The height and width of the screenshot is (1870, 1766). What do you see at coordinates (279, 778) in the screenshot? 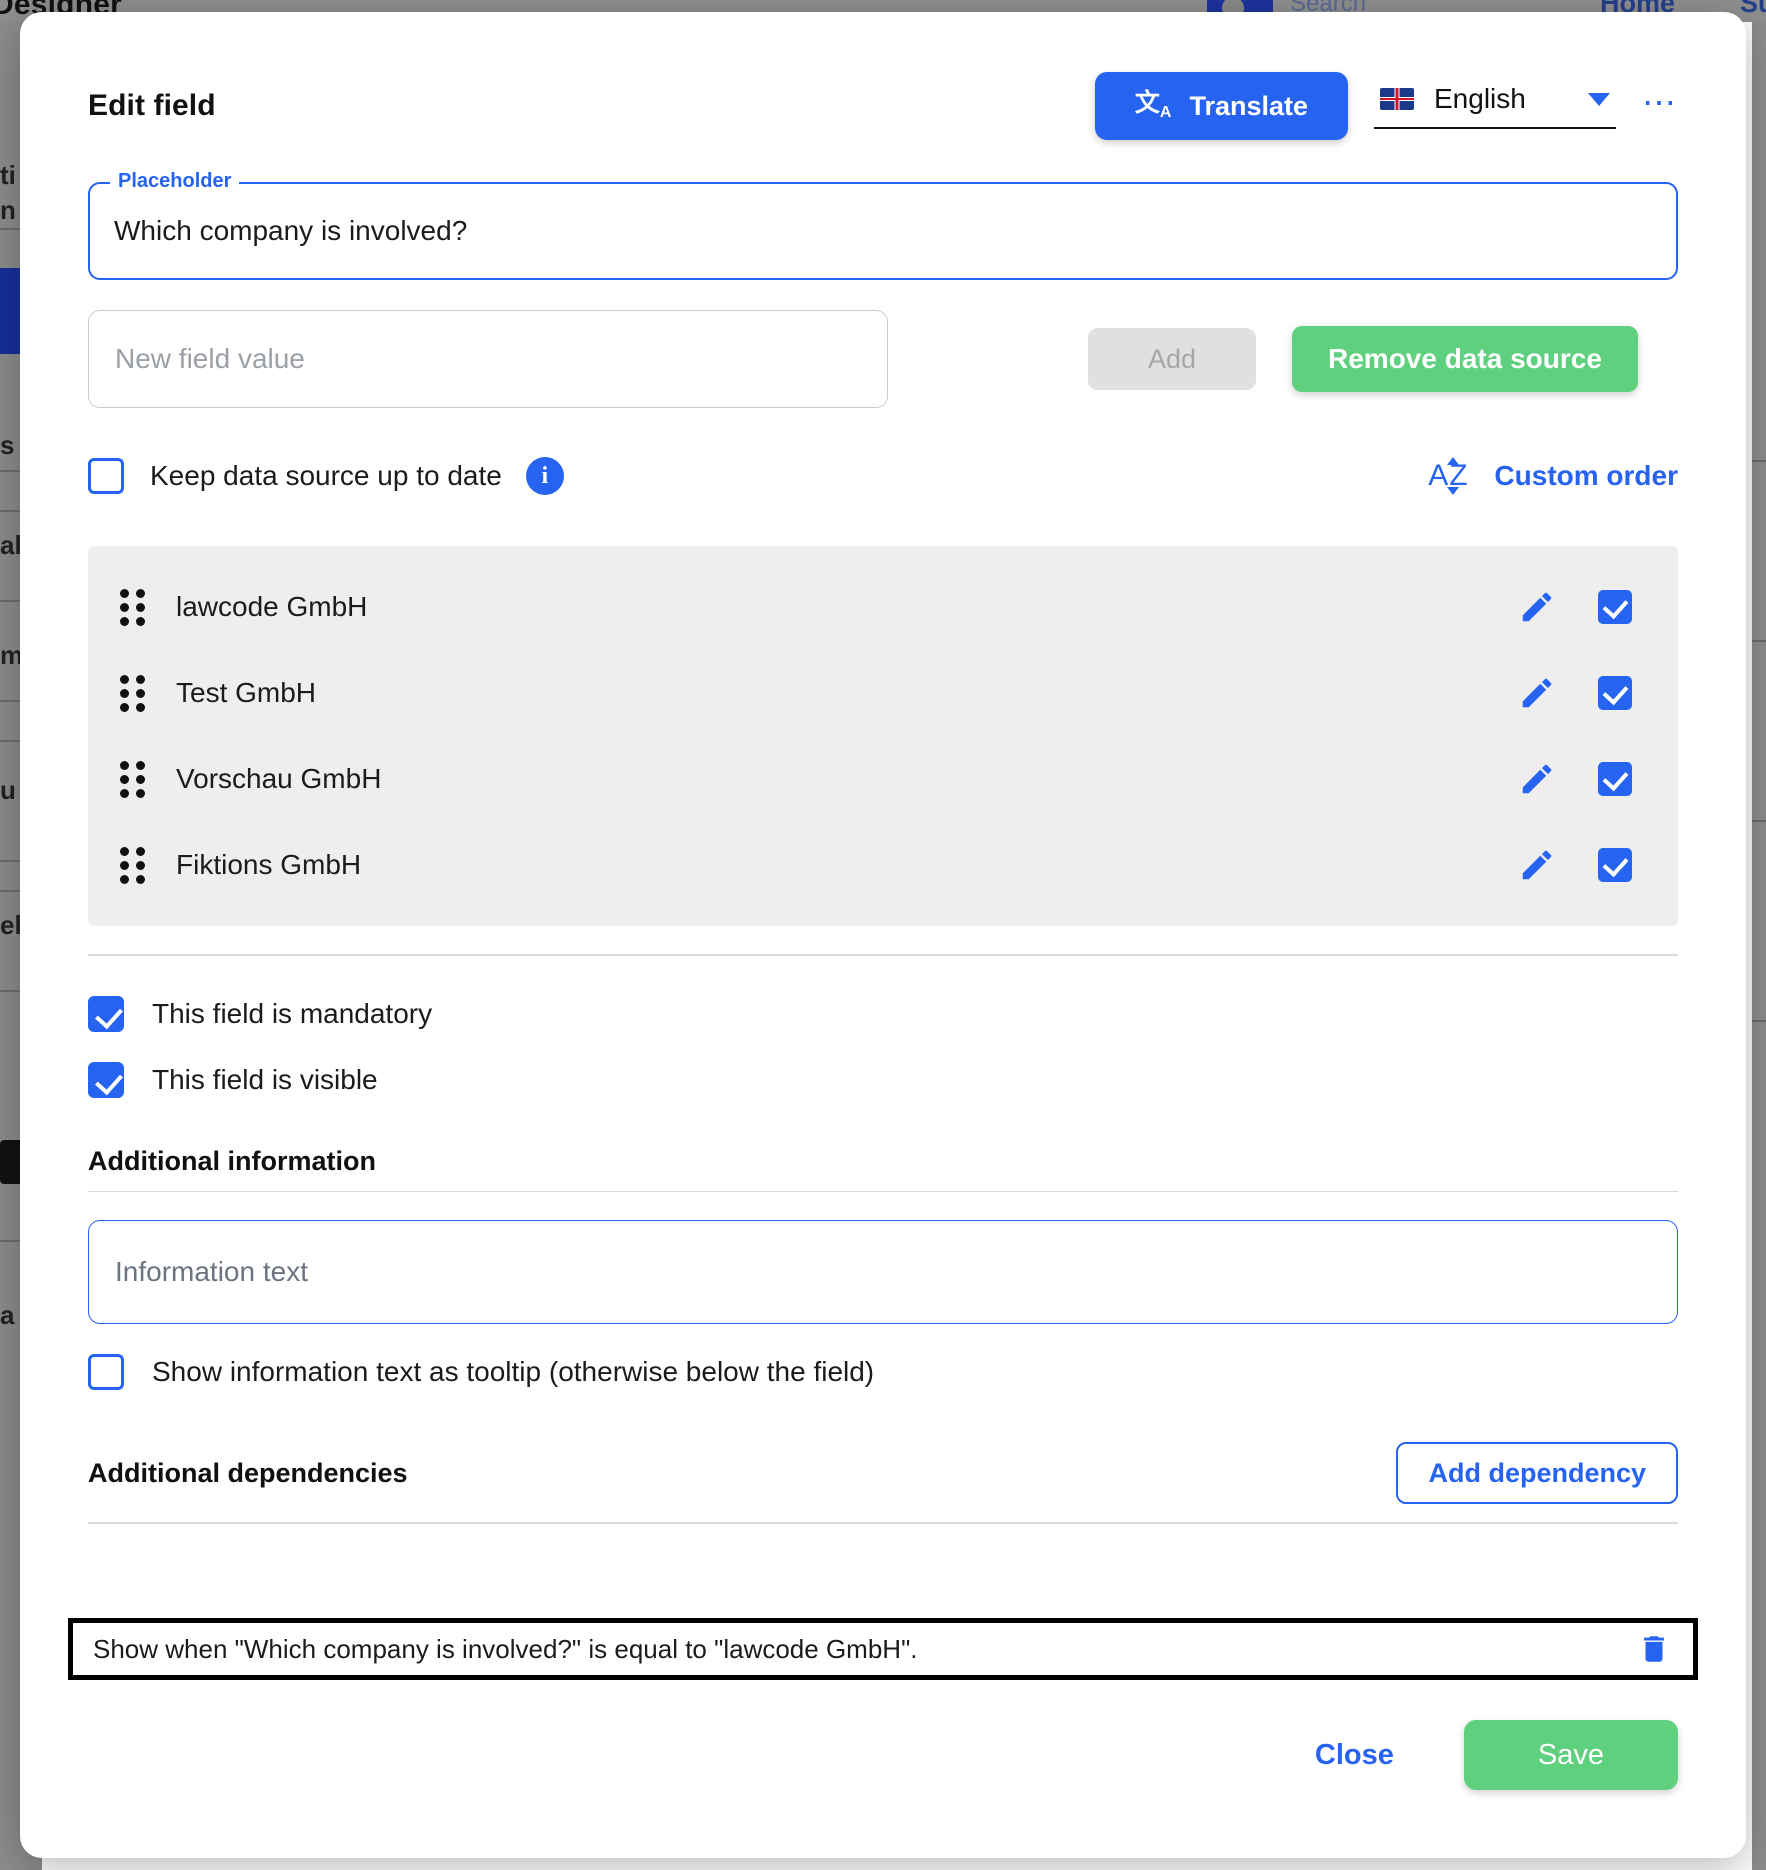
I see `list-item-label: Vorschau GmbH` at bounding box center [279, 778].